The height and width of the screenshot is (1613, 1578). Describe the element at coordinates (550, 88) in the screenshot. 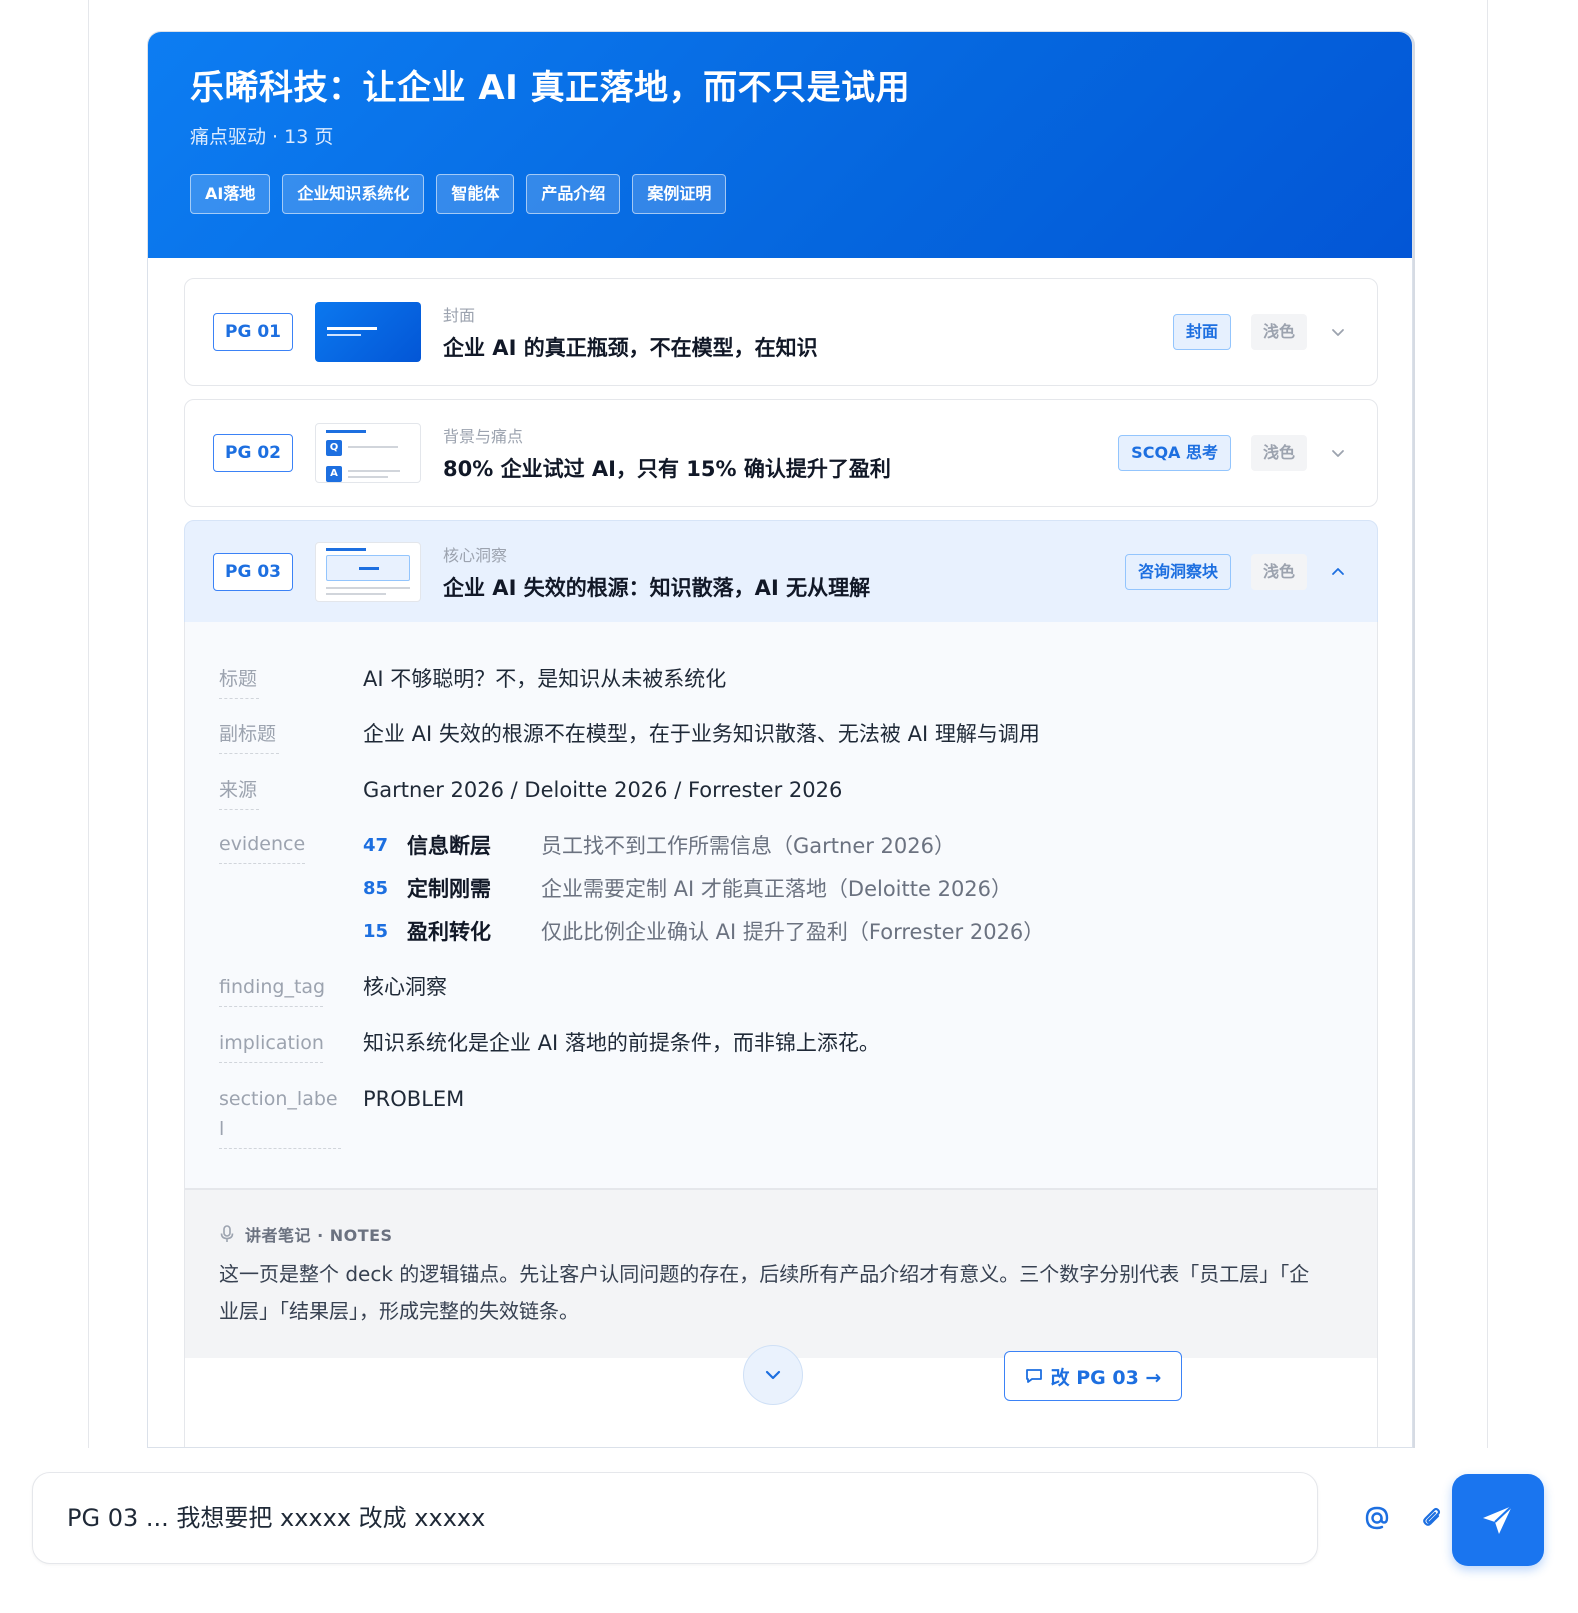

I see `deck-title: 乐晞科技：让企业 AI 真正落地，而不只是试用` at that location.